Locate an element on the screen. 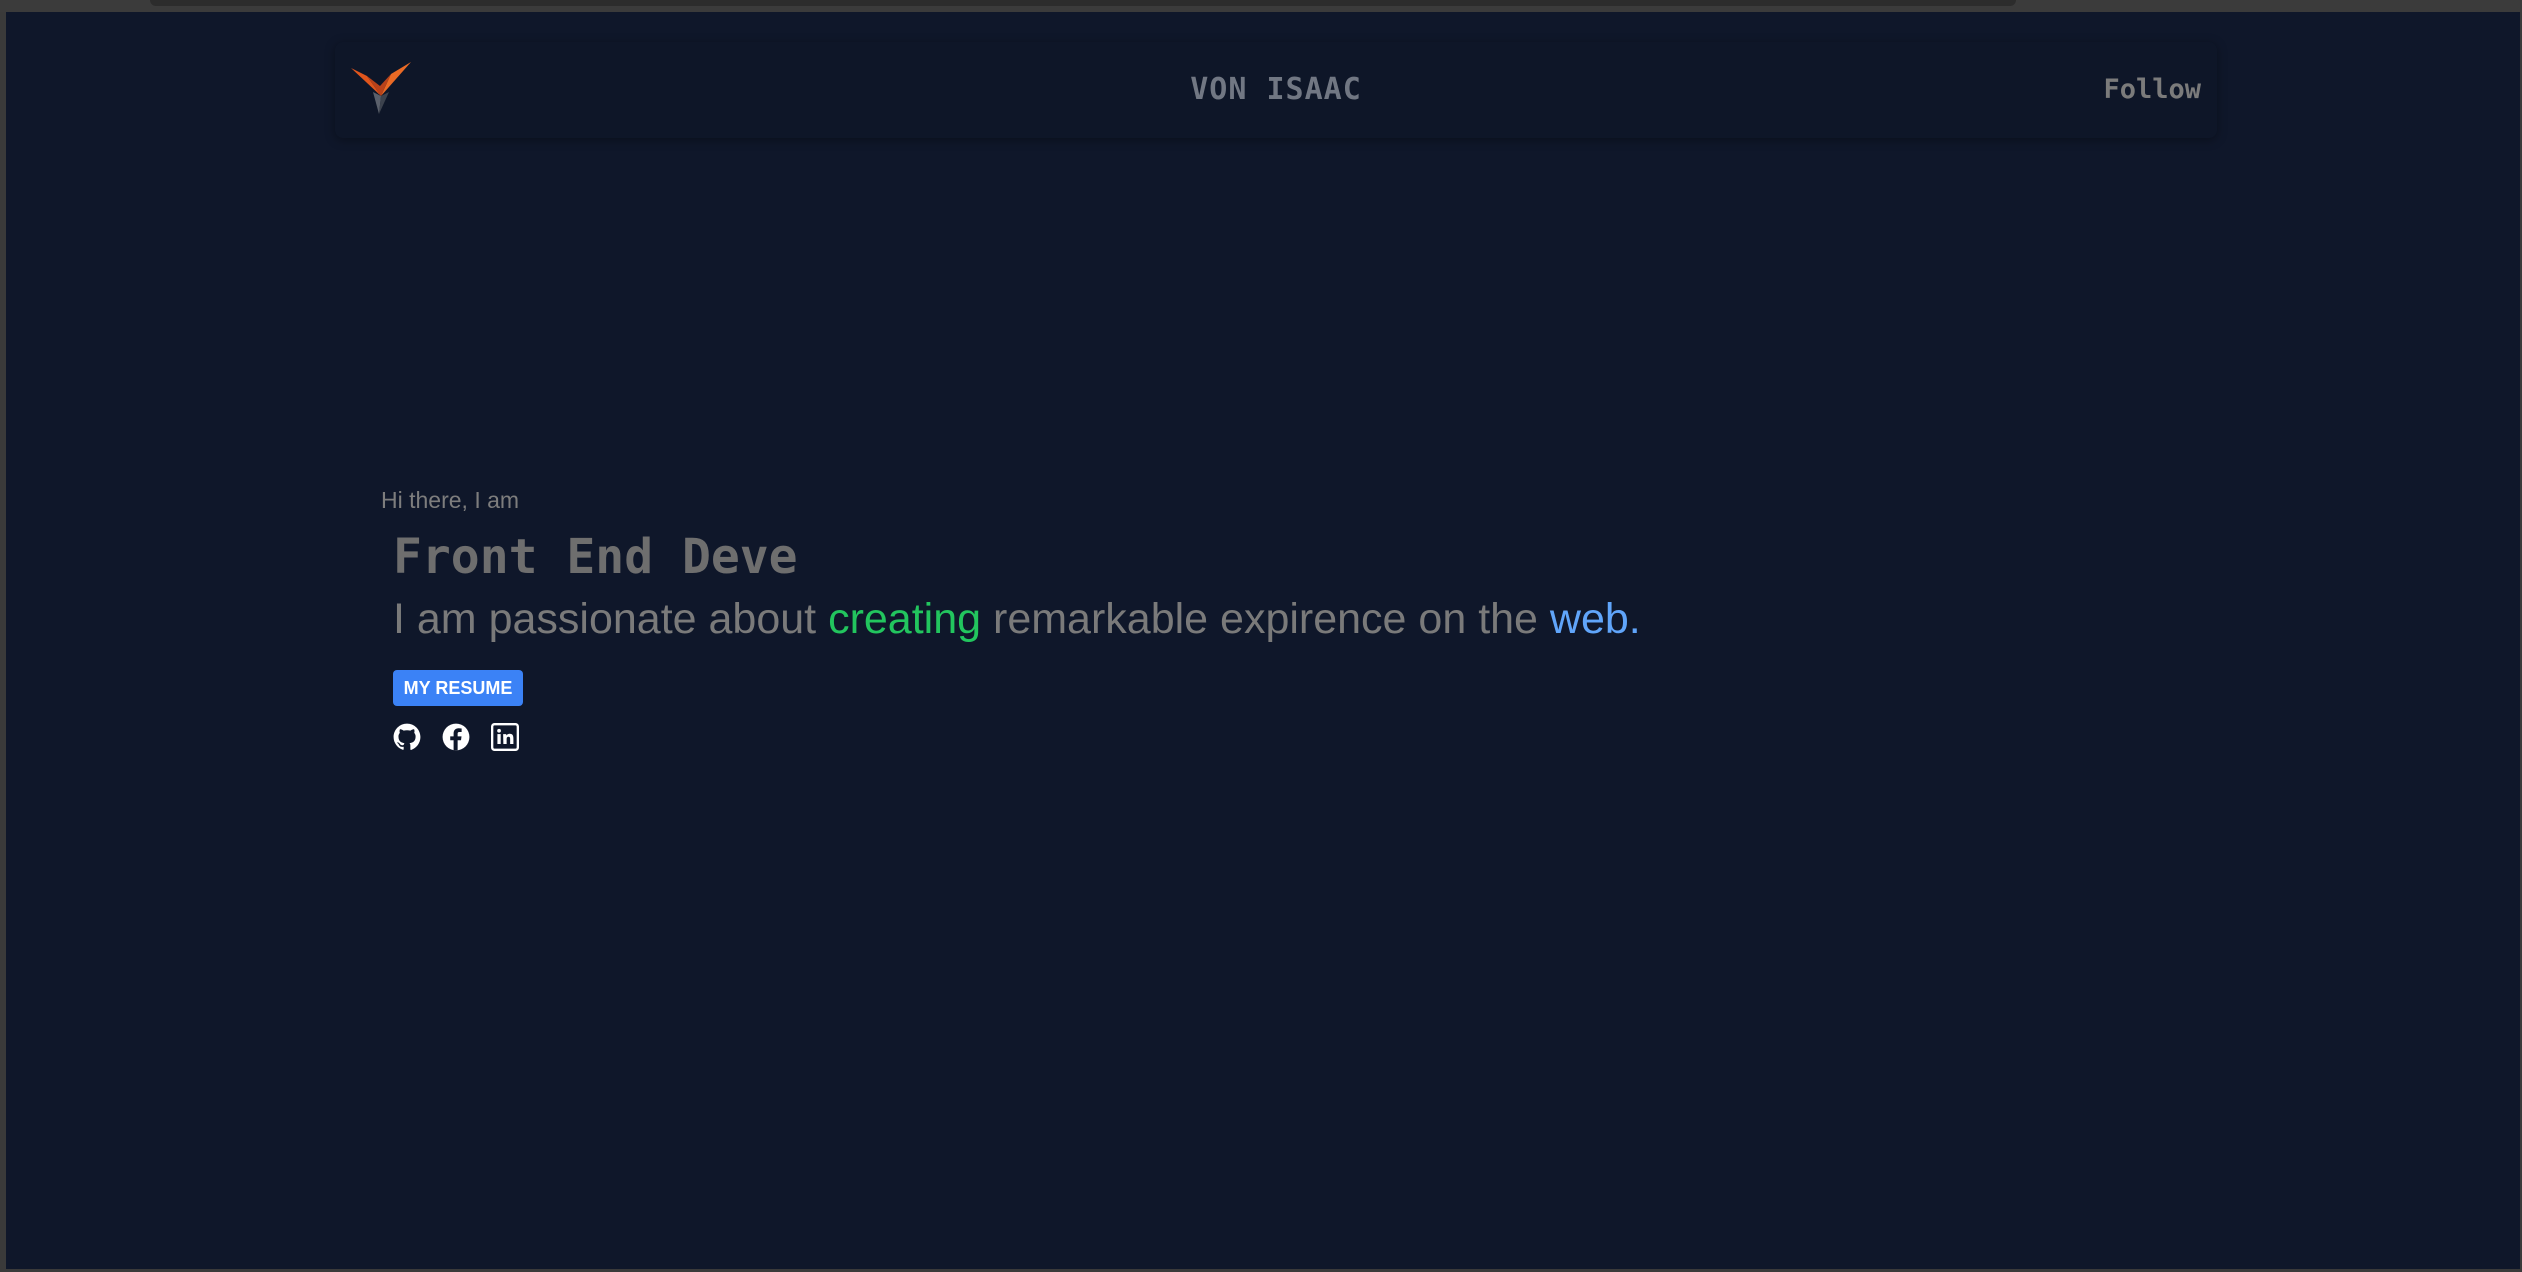  browser-top-edge is located at coordinates (1261, 6).